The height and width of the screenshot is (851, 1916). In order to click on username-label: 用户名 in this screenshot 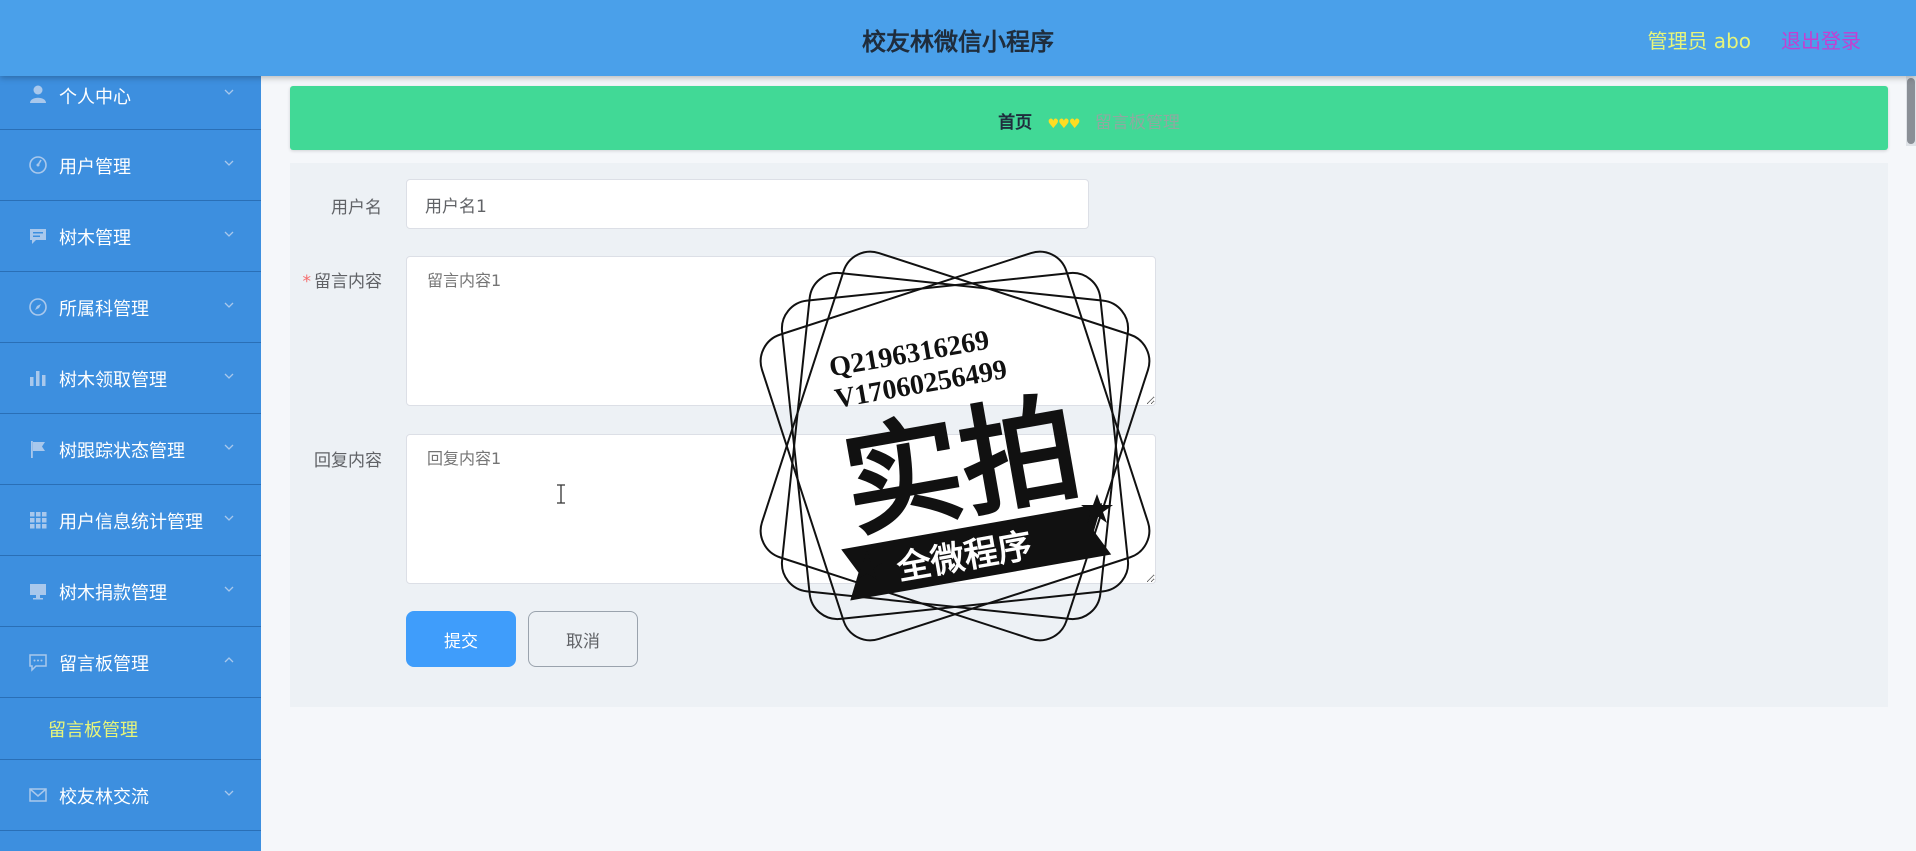, I will do `click(356, 208)`.